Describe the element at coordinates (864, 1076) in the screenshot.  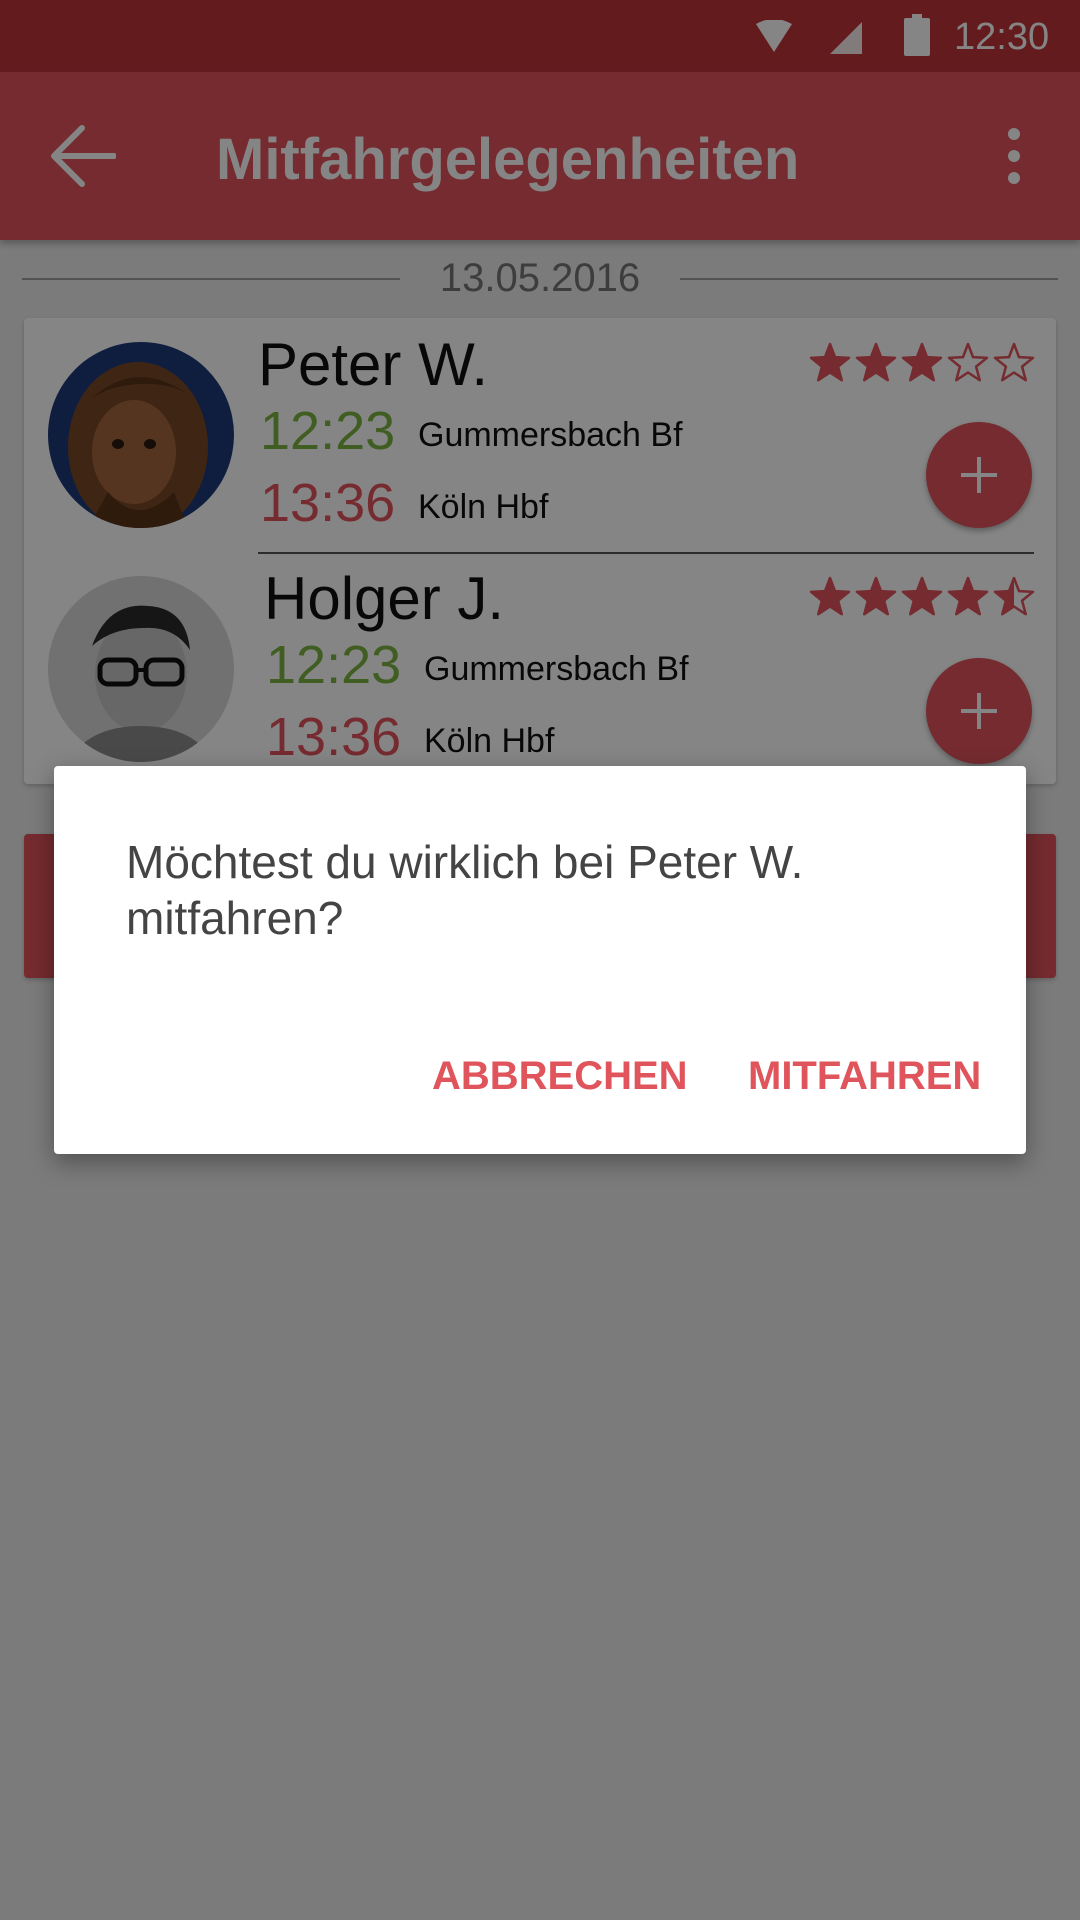
I see `confirm-ride-button: MITFAHREN` at that location.